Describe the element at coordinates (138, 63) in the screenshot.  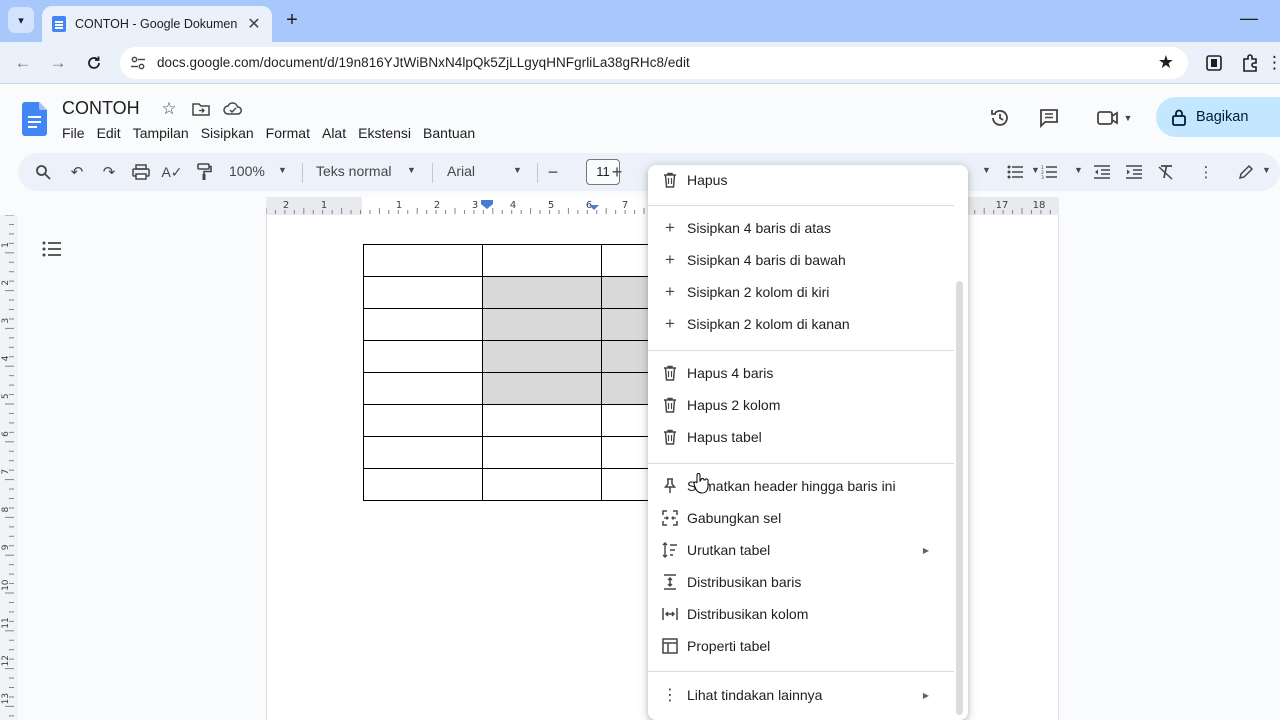
I see `site-settings-icon` at that location.